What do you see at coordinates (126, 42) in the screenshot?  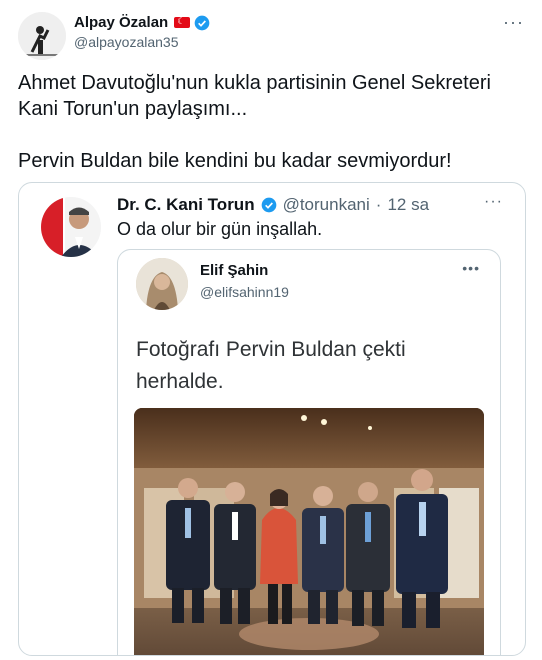 I see `author-handle: @alpayozalan35` at bounding box center [126, 42].